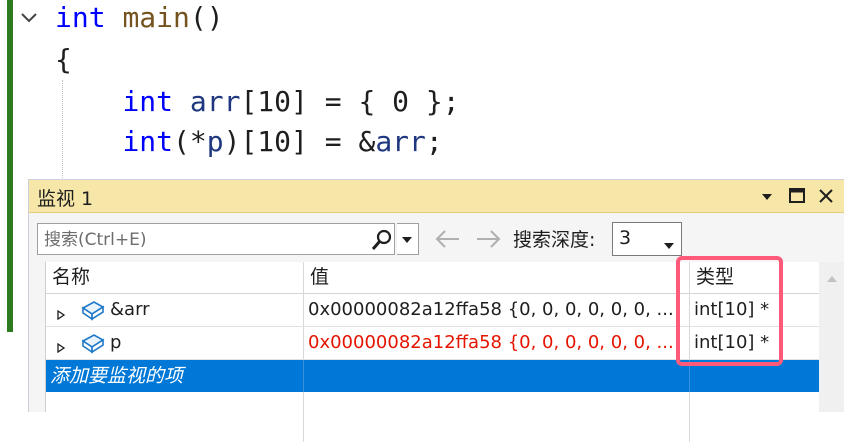  What do you see at coordinates (434, 141) in the screenshot?
I see `code-token: ;` at bounding box center [434, 141].